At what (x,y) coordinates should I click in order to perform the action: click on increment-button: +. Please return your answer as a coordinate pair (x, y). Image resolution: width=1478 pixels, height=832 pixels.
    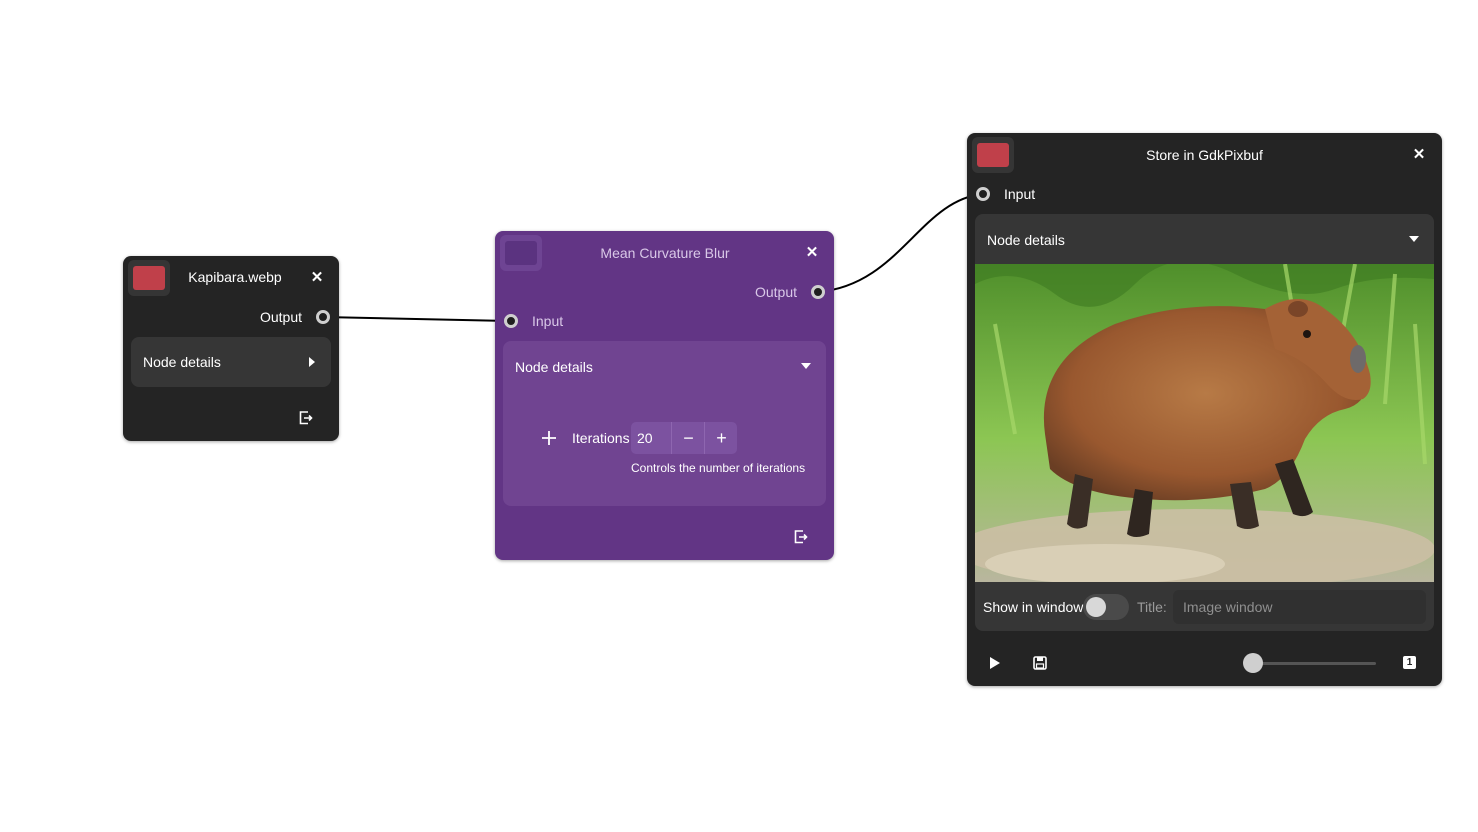
    Looking at the image, I should click on (721, 438).